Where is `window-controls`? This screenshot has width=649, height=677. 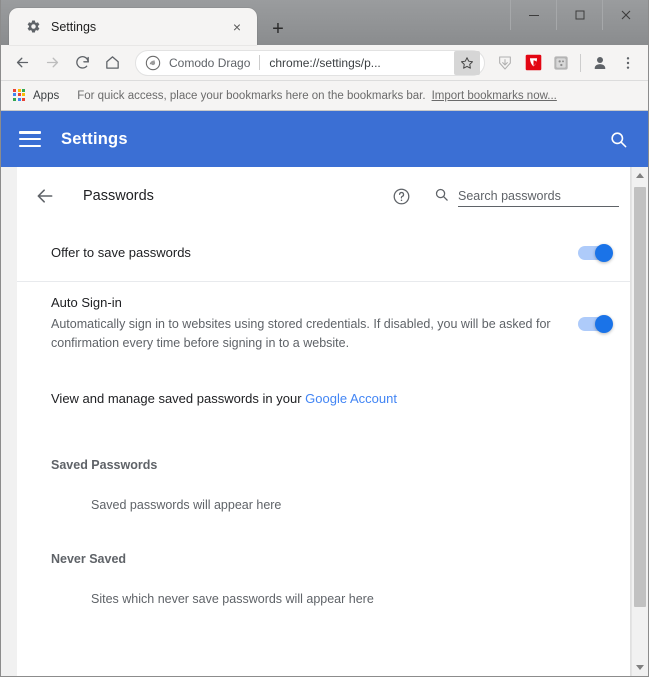
window-controls is located at coordinates (579, 15).